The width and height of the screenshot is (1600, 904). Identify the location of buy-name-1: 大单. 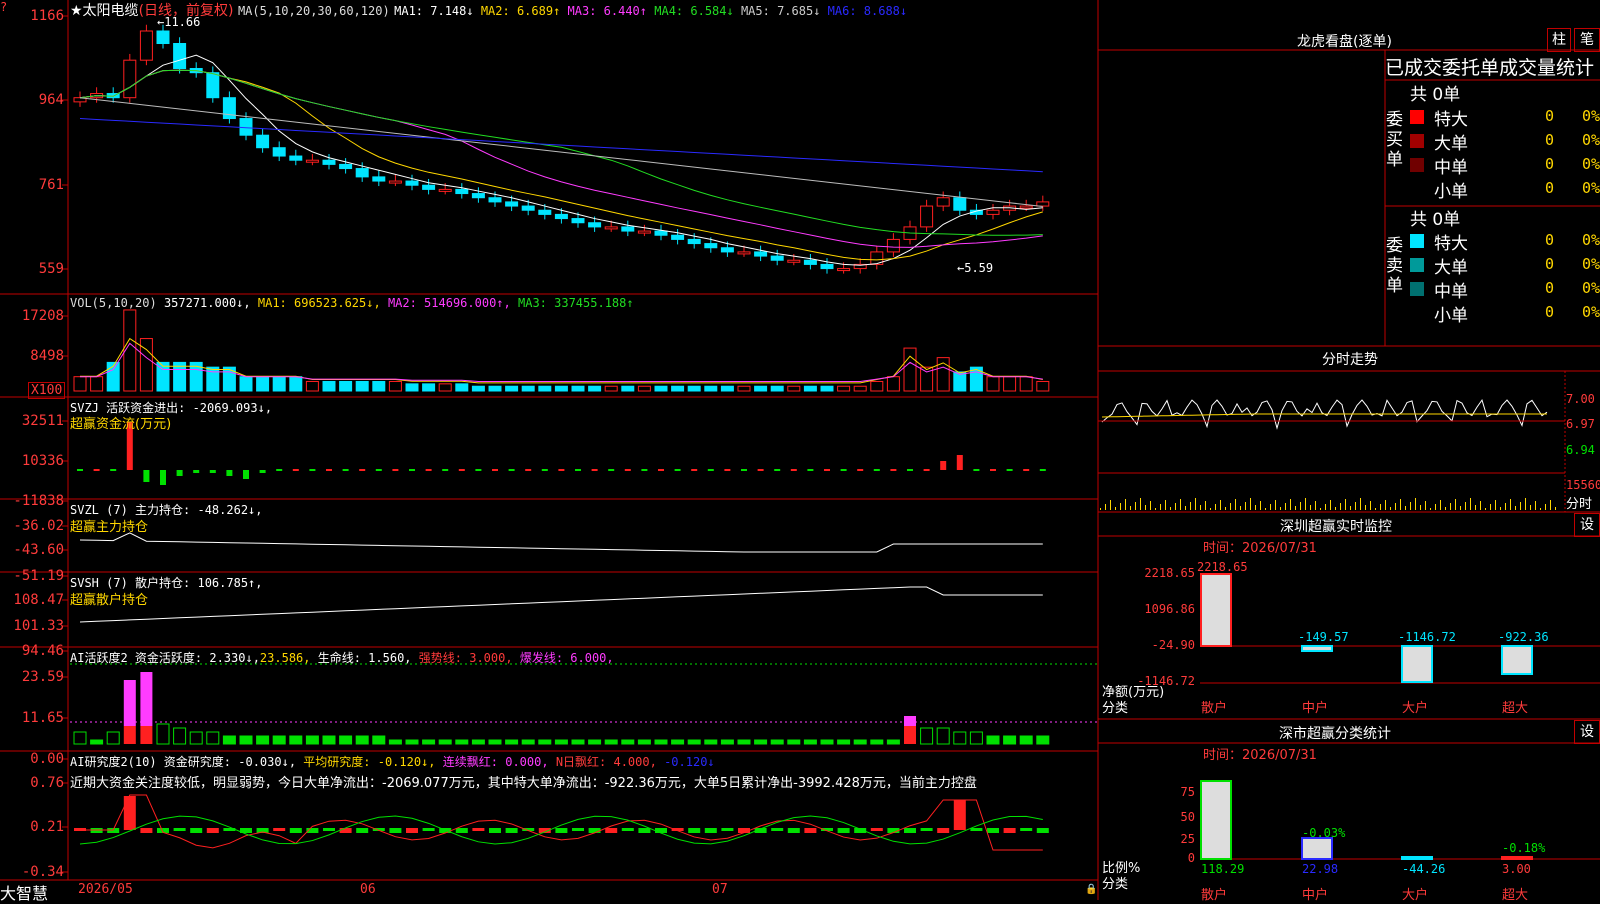
(1451, 144).